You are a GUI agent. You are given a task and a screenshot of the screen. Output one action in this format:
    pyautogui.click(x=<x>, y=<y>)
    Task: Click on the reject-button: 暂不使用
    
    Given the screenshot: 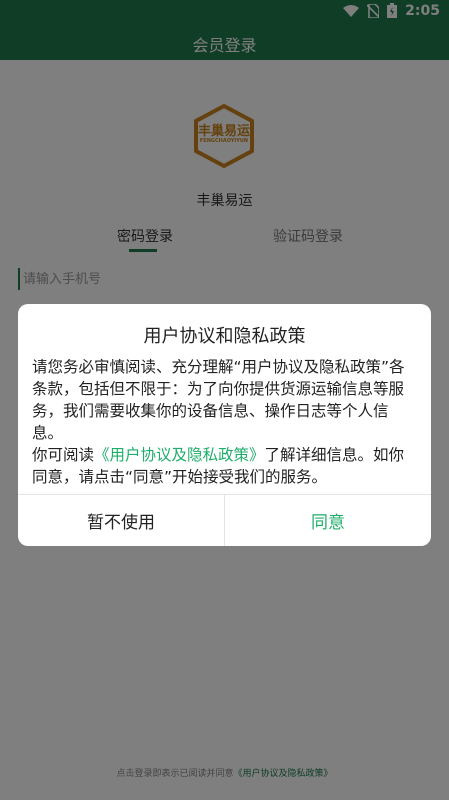 What is the action you would take?
    pyautogui.click(x=121, y=520)
    